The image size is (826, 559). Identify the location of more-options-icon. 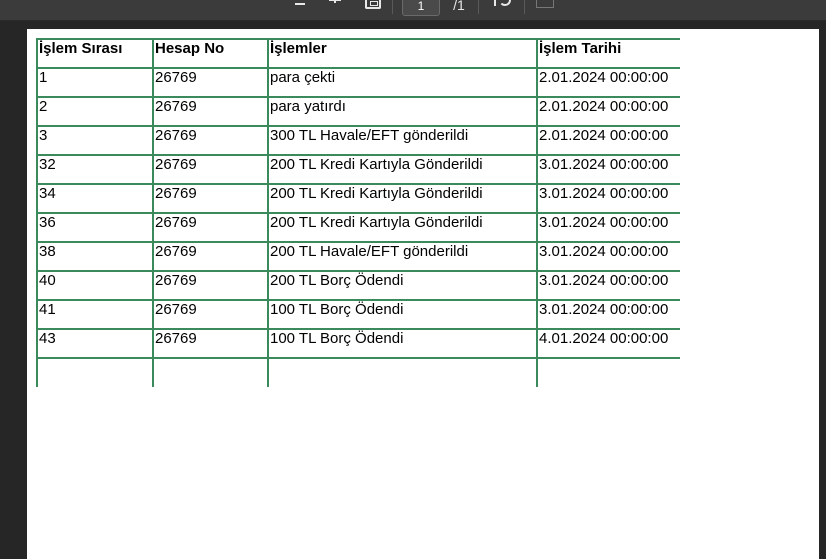
(545, 4).